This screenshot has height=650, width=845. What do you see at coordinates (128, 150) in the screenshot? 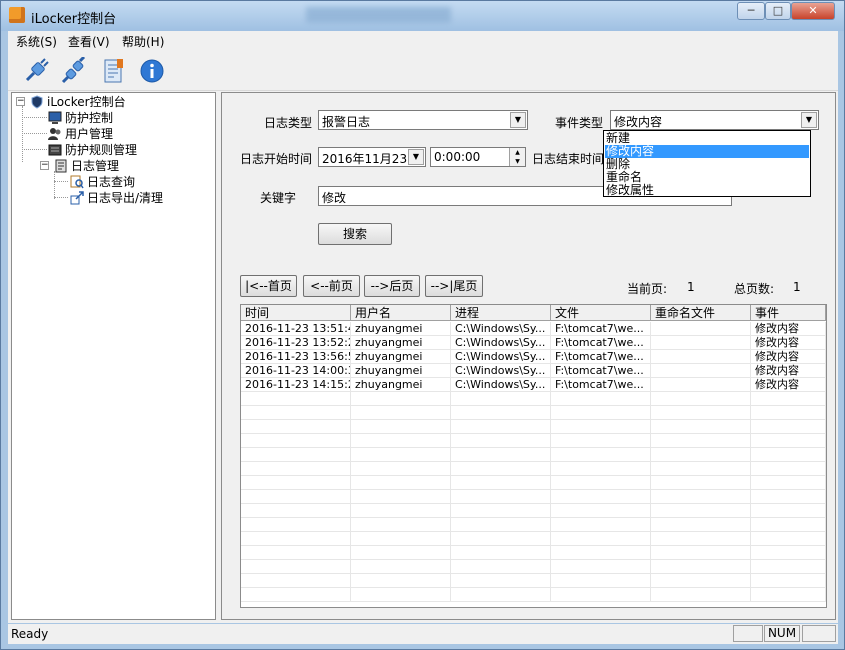
I see `tree-item-rule-management: 防护规则管理` at bounding box center [128, 150].